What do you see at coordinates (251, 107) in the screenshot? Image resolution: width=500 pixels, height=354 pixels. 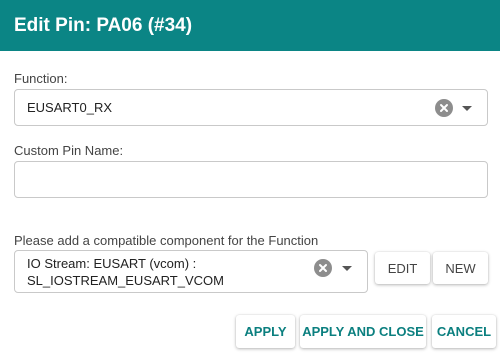 I see `function-select: EUSART0_RX` at bounding box center [251, 107].